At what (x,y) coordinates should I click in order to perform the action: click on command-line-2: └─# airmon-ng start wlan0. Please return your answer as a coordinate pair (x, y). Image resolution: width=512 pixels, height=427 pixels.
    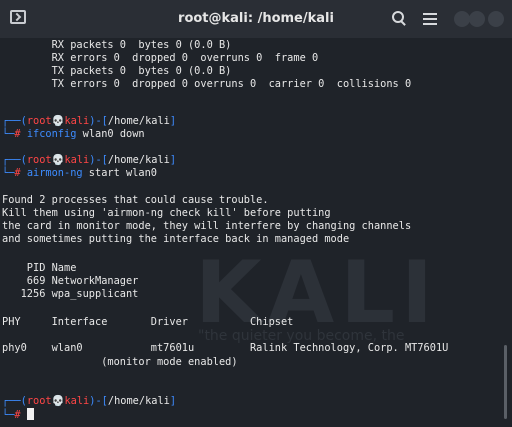
    Looking at the image, I should click on (80, 173).